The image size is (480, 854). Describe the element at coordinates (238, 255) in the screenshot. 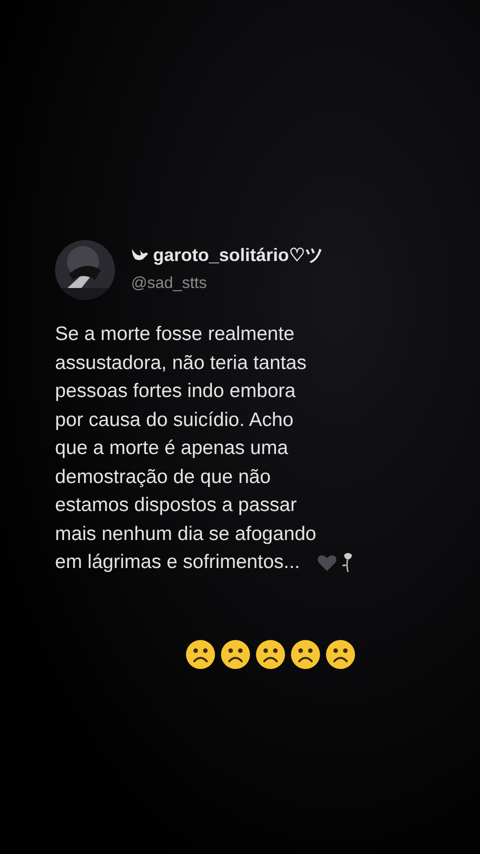

I see `display-name: garoto_solitário♡ツ` at that location.